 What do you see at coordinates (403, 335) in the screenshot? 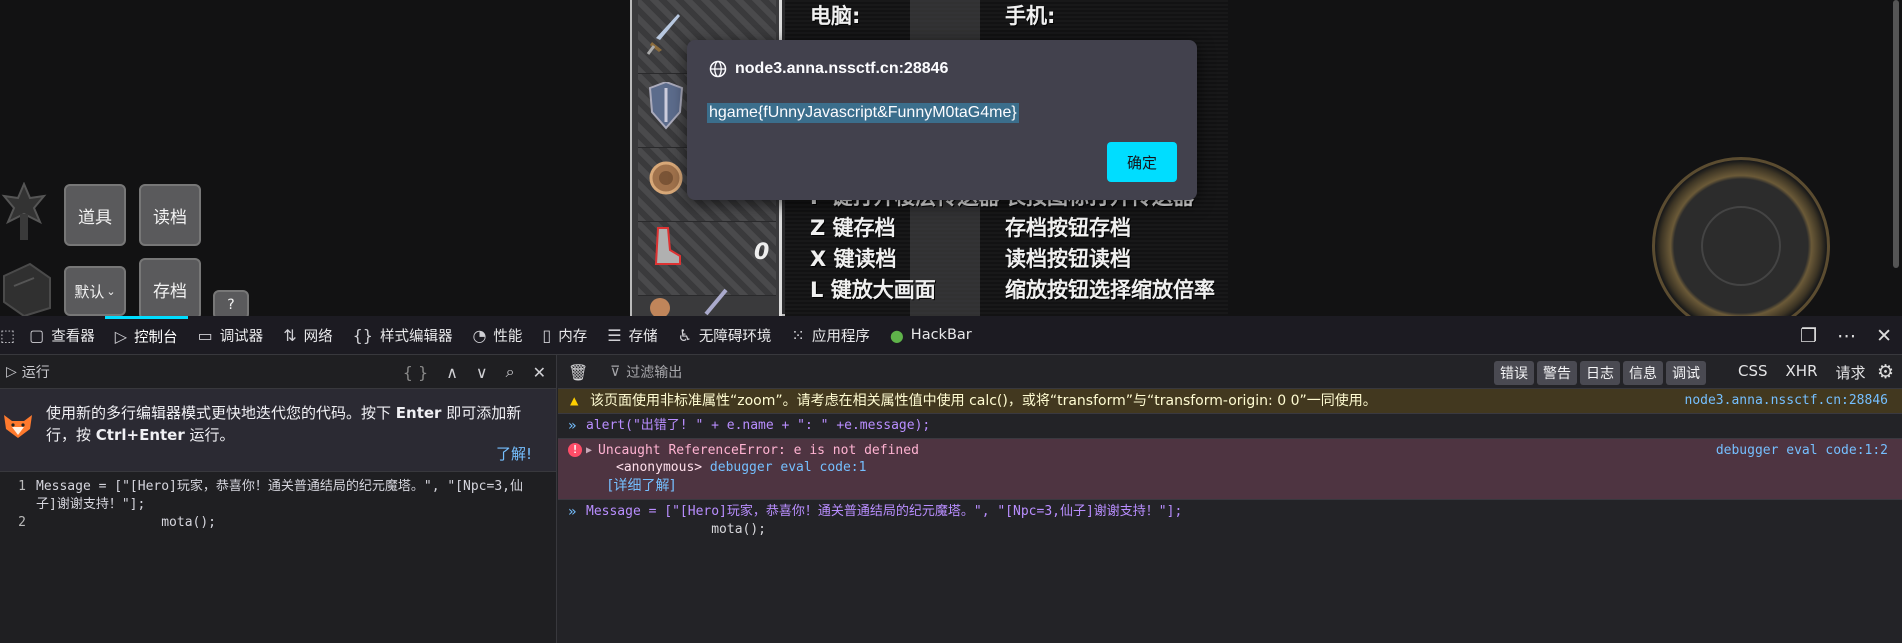
I see `tab-style-editor: {} 样式编辑器` at bounding box center [403, 335].